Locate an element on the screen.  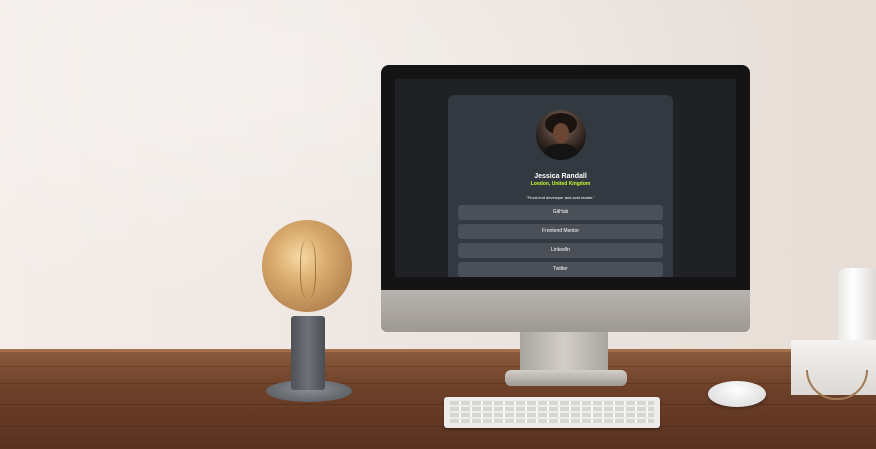
monitor-stand-base is located at coordinates (566, 378).